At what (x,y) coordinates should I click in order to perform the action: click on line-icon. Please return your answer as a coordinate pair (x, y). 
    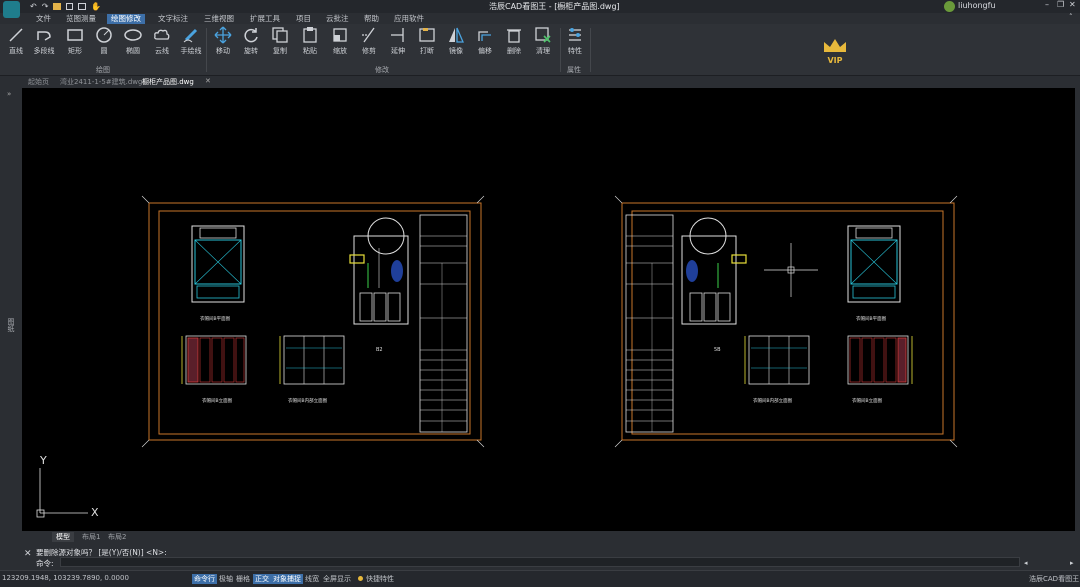
    Looking at the image, I should click on (16, 35).